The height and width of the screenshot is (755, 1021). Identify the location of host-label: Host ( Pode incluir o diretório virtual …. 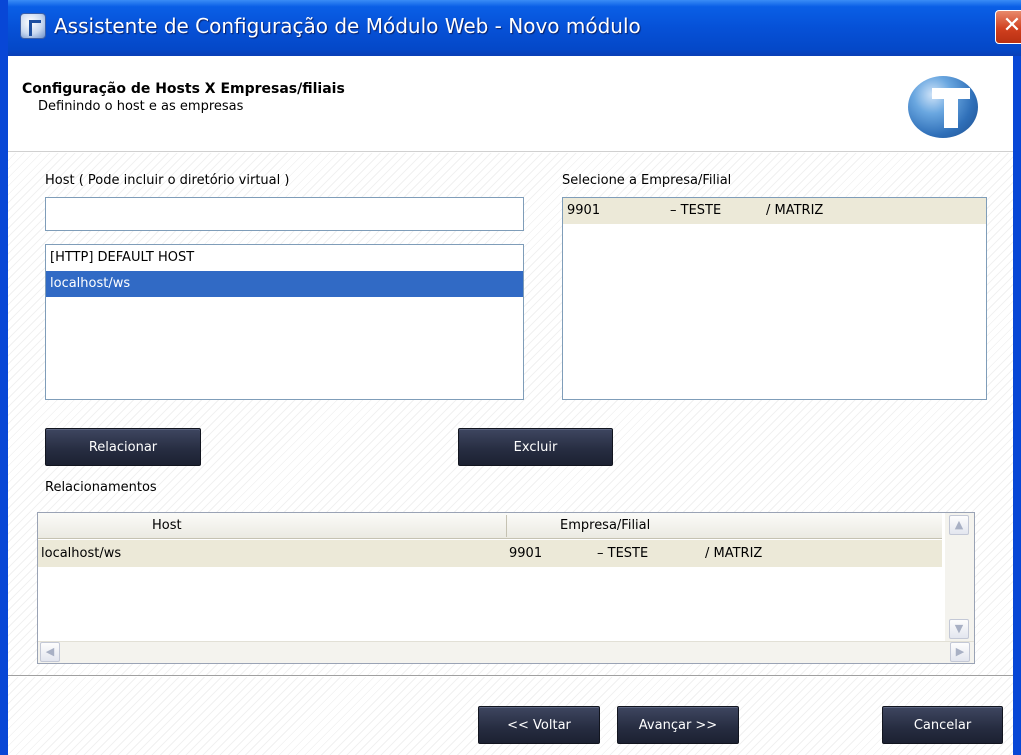
(167, 180).